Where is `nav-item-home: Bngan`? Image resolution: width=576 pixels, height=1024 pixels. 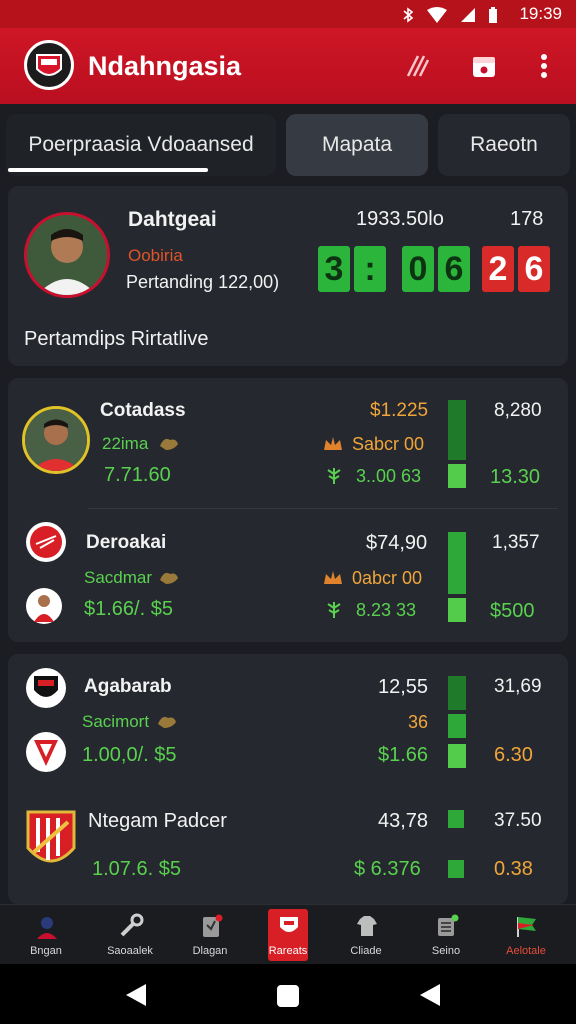 nav-item-home: Bngan is located at coordinates (46, 935).